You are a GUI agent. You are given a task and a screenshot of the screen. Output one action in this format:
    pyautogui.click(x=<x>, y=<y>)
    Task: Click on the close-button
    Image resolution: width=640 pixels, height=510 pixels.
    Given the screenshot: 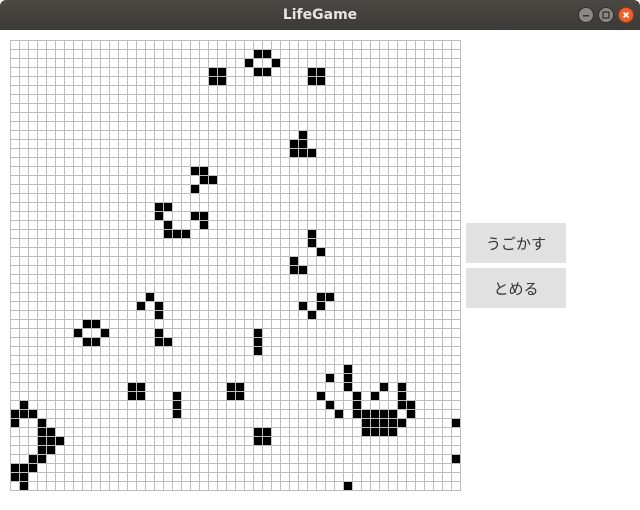 What is the action you would take?
    pyautogui.click(x=626, y=15)
    